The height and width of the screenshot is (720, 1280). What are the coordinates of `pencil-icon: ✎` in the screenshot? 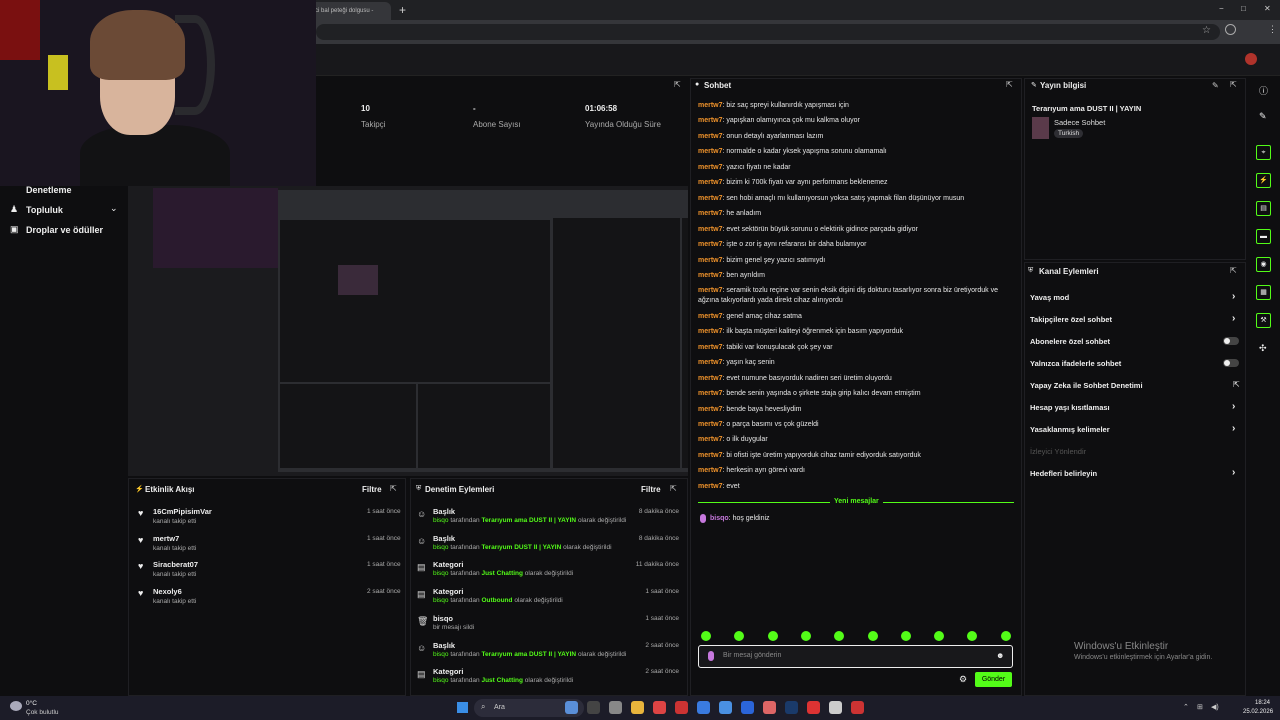 It's located at (1263, 116).